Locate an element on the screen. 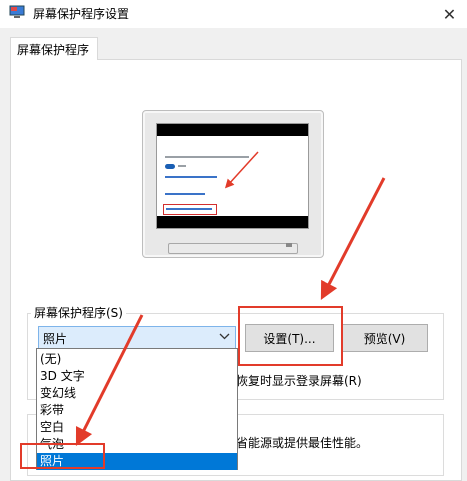 This screenshot has height=481, width=467. mini-toggle-icon is located at coordinates (170, 166).